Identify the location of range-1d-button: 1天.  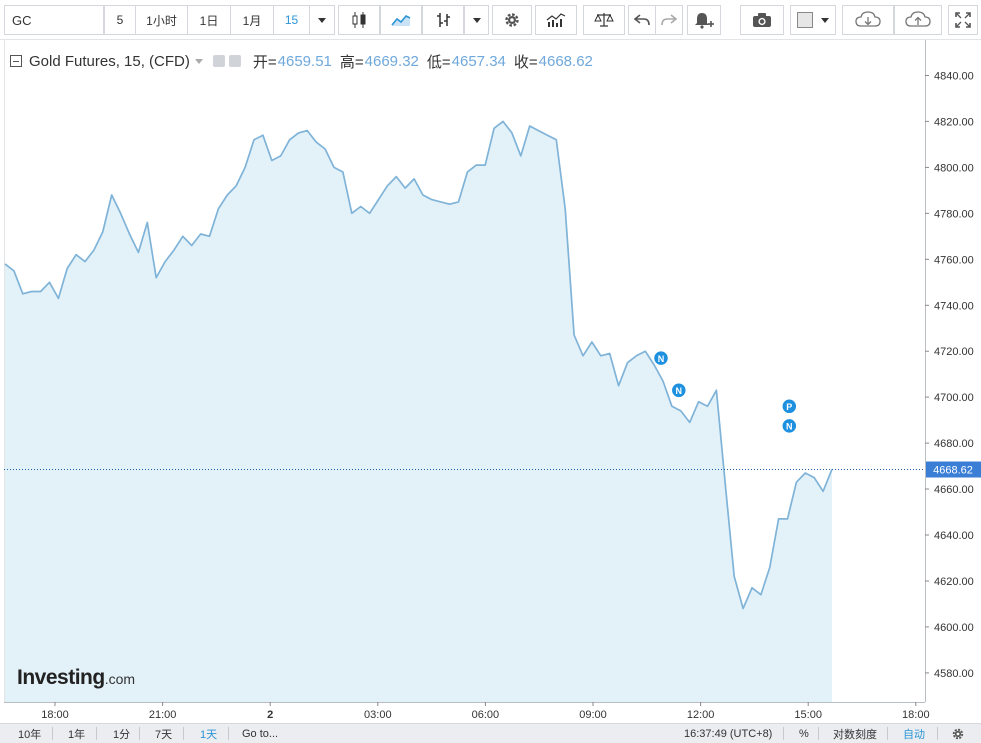
(208, 733).